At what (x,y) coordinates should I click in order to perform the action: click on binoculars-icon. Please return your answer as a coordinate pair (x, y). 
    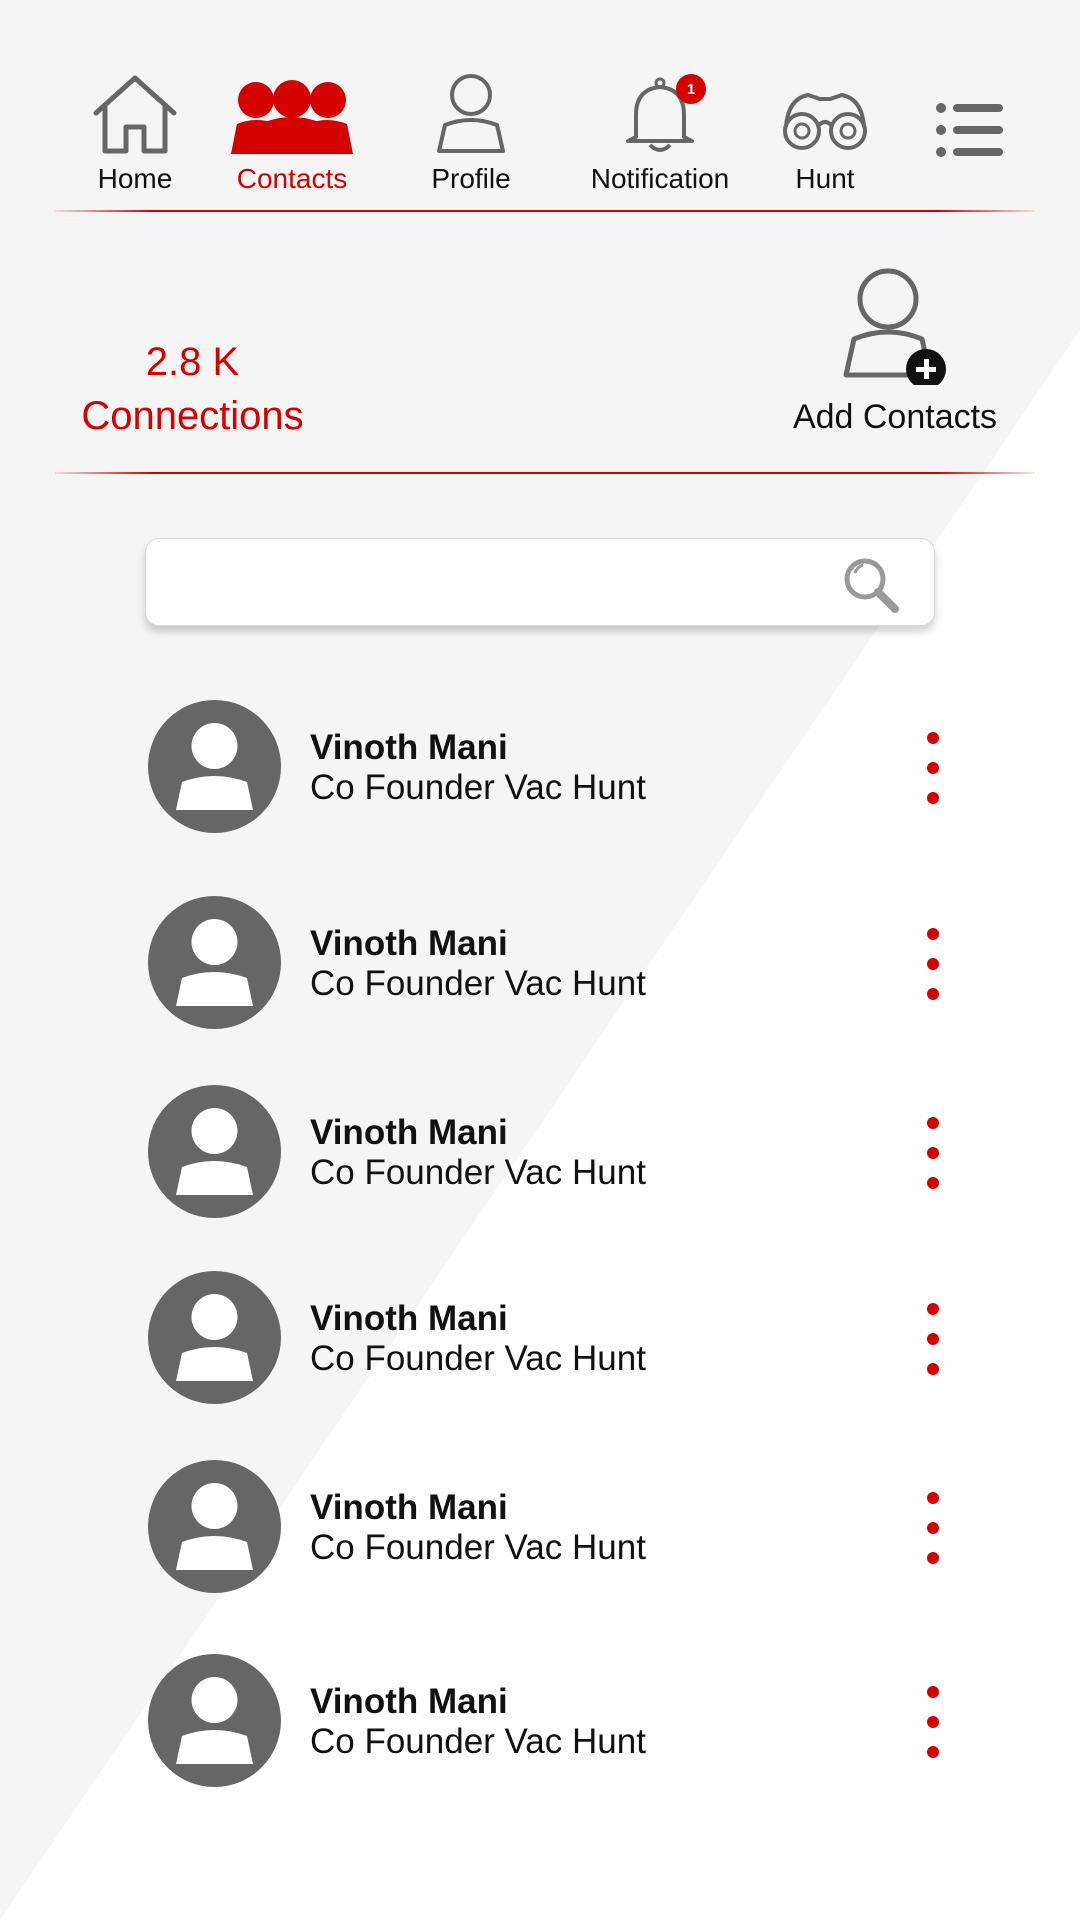
    Looking at the image, I should click on (825, 107).